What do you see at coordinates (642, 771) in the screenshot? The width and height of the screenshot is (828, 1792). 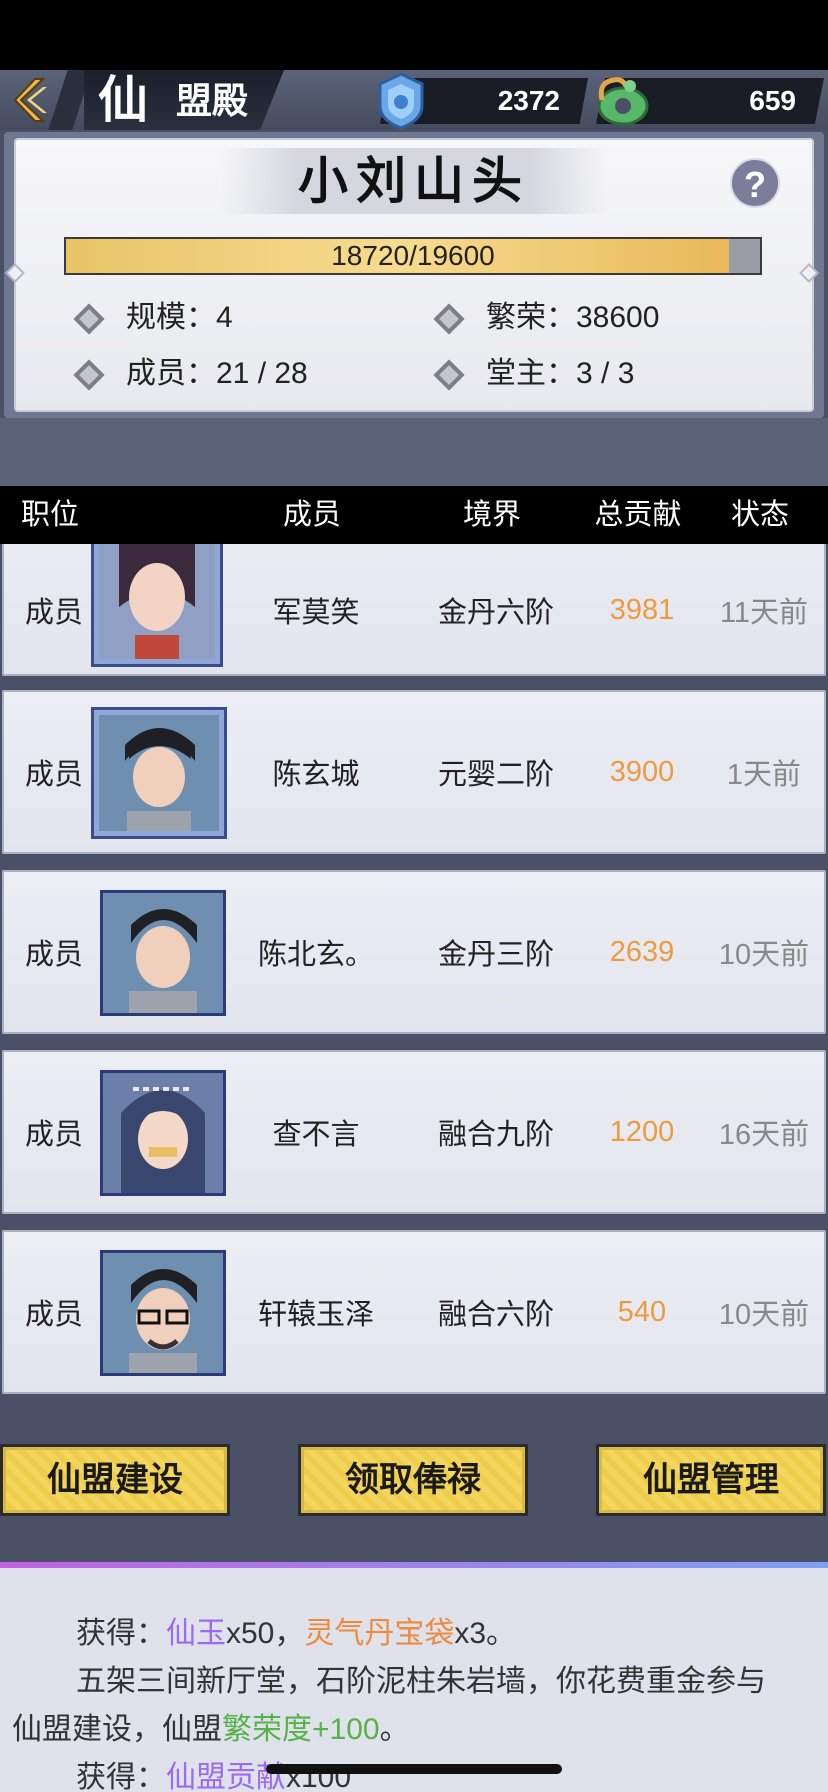 I see `row-contribution: 3900` at bounding box center [642, 771].